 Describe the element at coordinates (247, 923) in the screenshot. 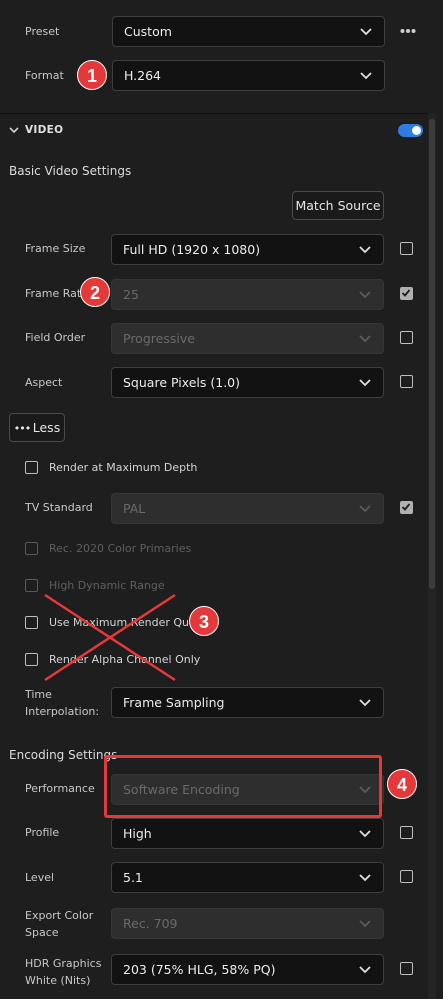

I see `export-color-dropdown: Rec. 709` at that location.